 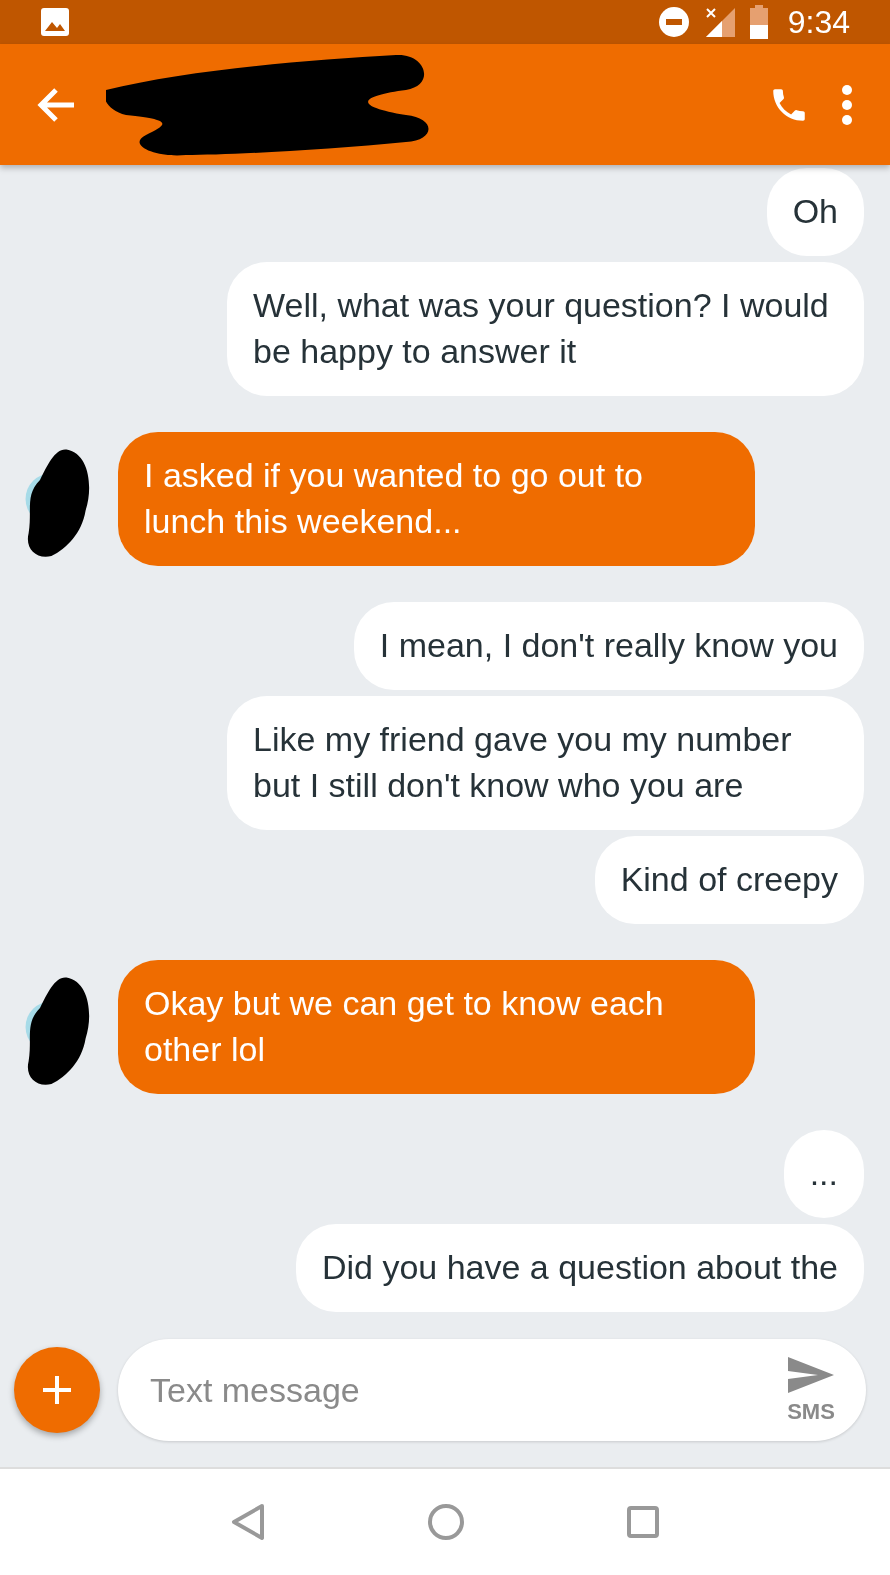 I want to click on message-bubble: Did you have a question about the, so click(x=579, y=1268).